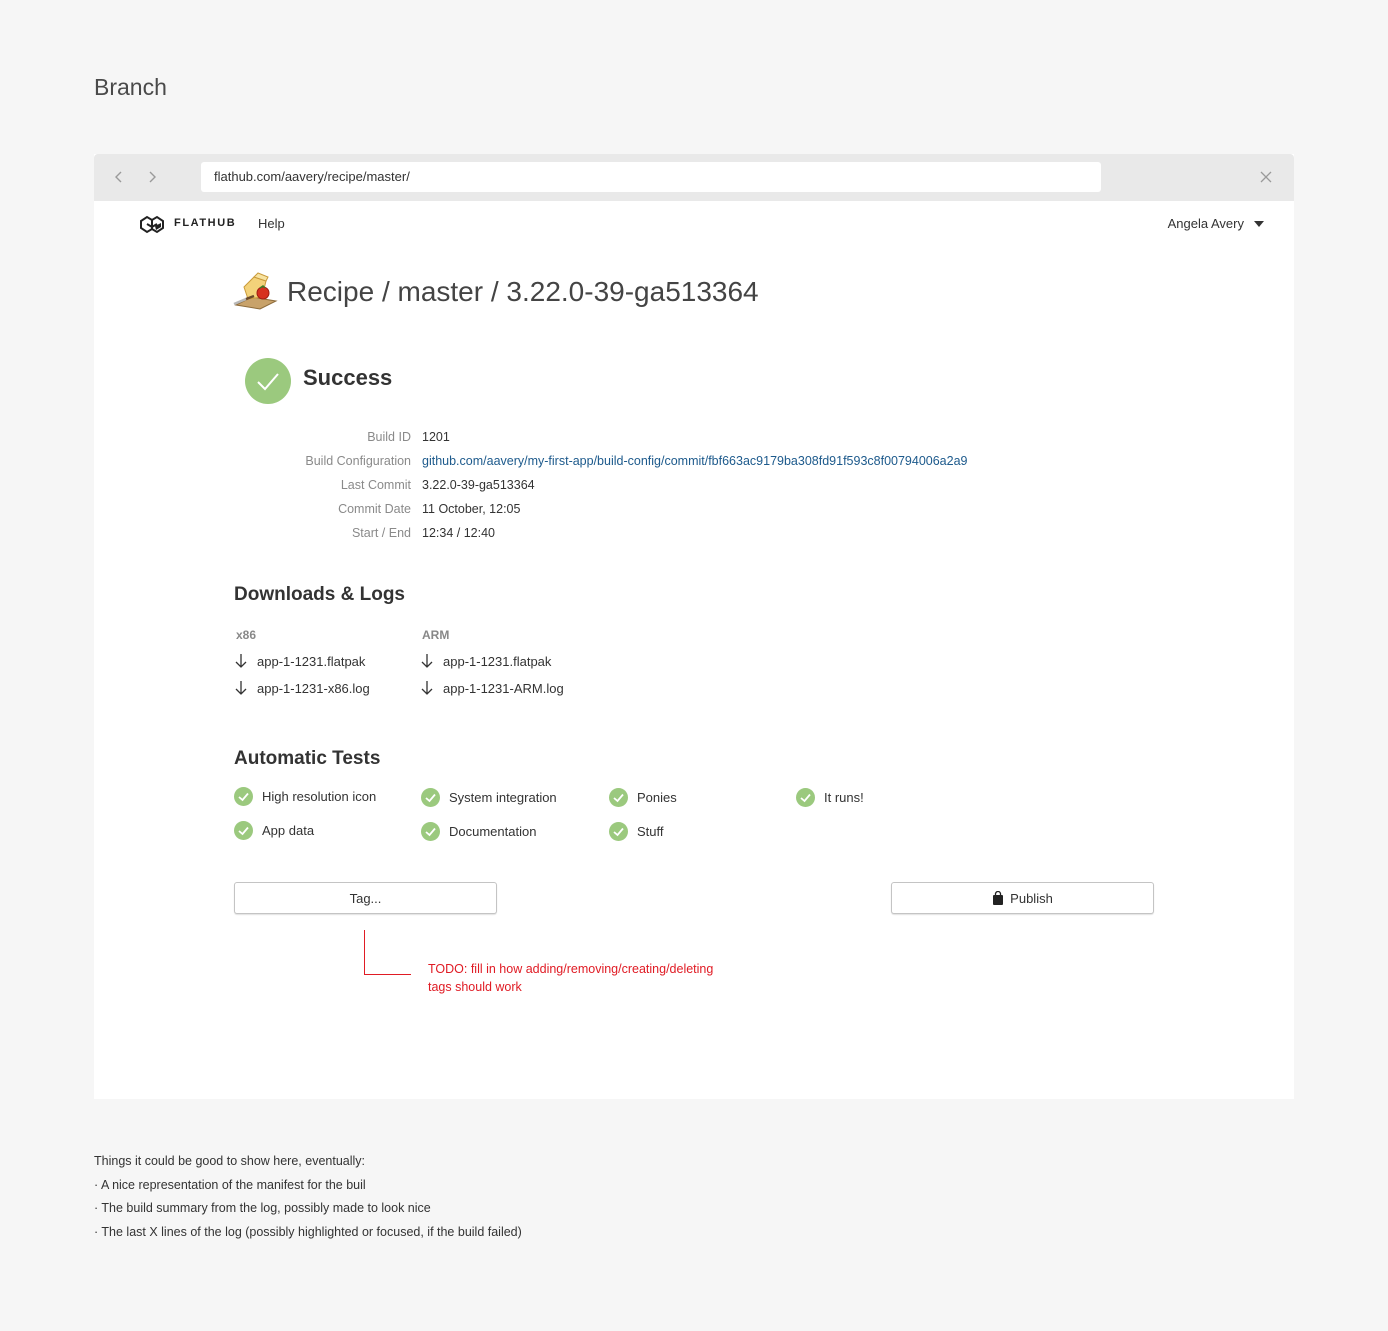  Describe the element at coordinates (255, 291) in the screenshot. I see `recipe-app-icon` at that location.